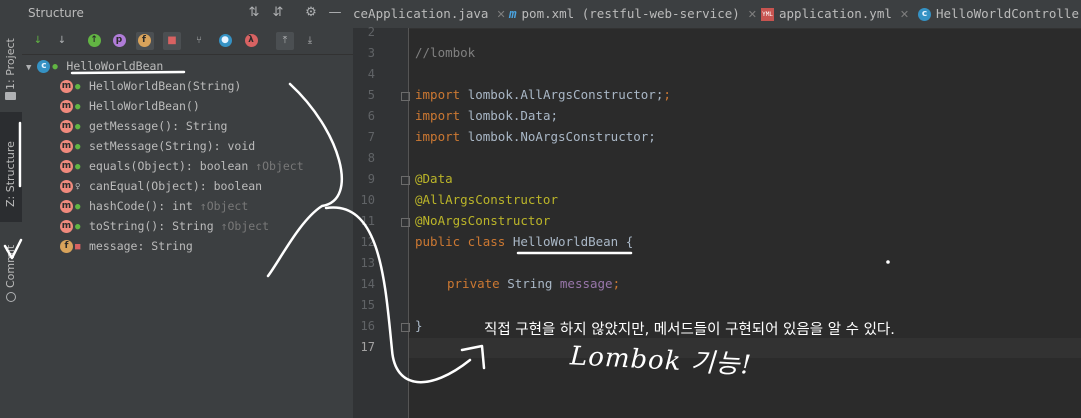  I want to click on tab-helloworldcontroller: c HelloWorldController.java, so click(999, 14).